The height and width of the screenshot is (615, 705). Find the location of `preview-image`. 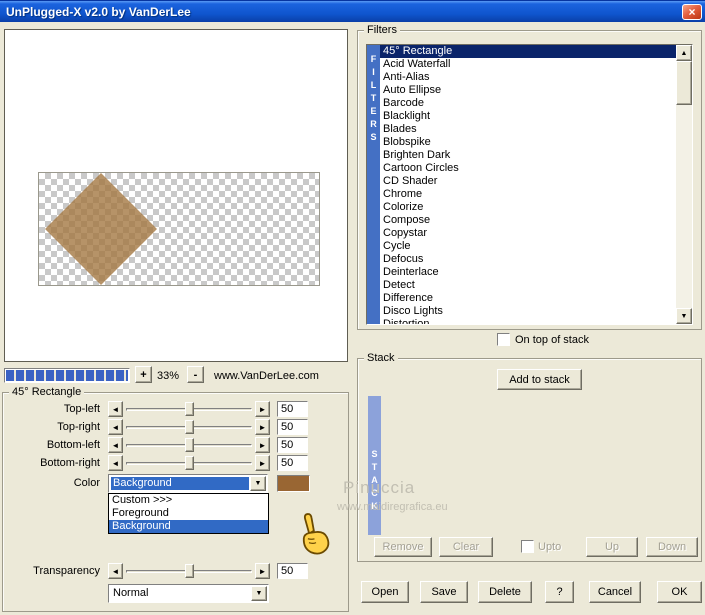

preview-image is located at coordinates (179, 229).